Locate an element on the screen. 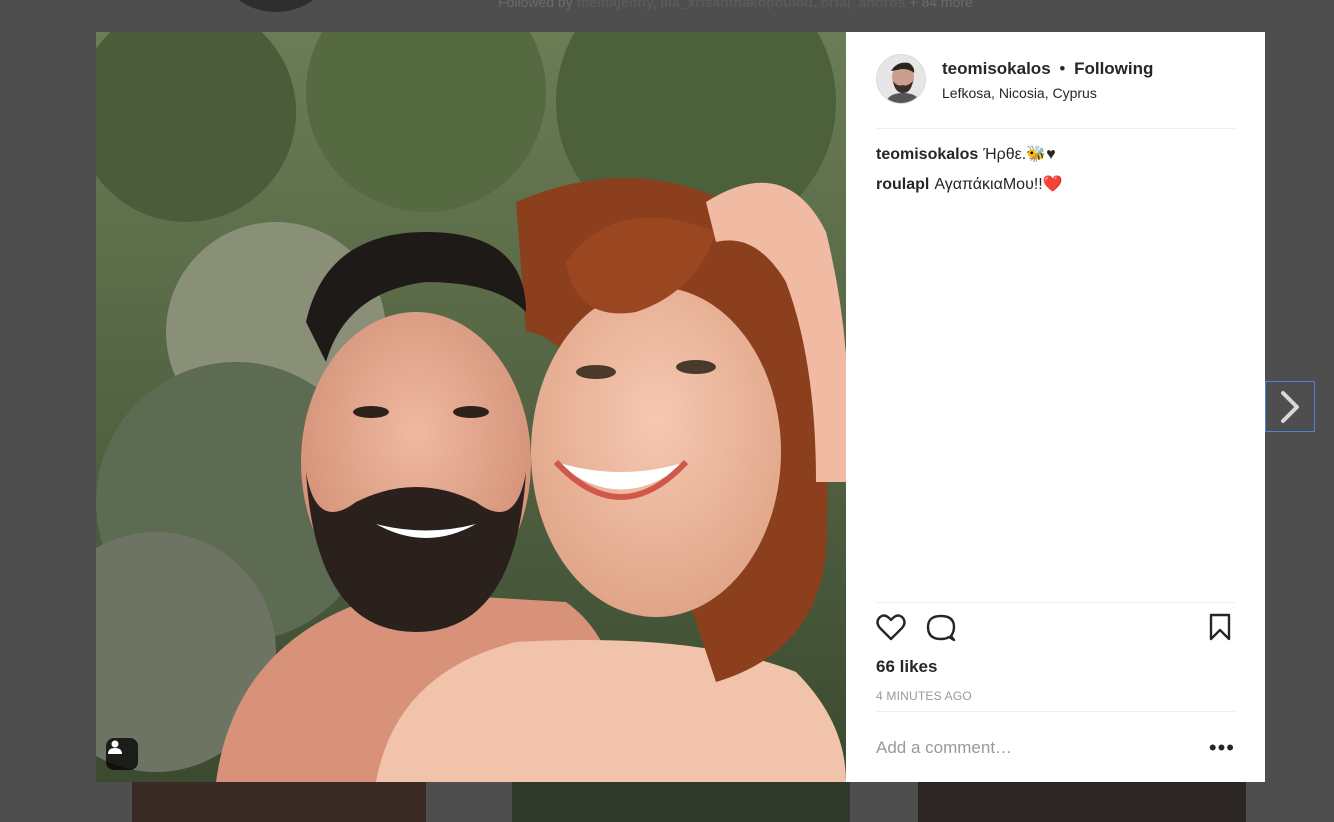 This screenshot has width=1334, height=822. like-button is located at coordinates (891, 629).